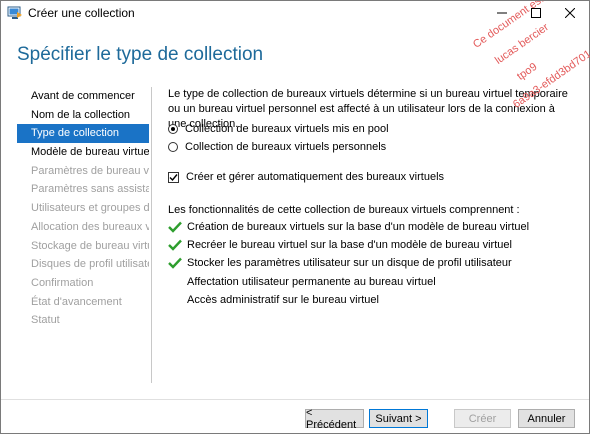  What do you see at coordinates (295, 399) in the screenshot?
I see `footer-divider` at bounding box center [295, 399].